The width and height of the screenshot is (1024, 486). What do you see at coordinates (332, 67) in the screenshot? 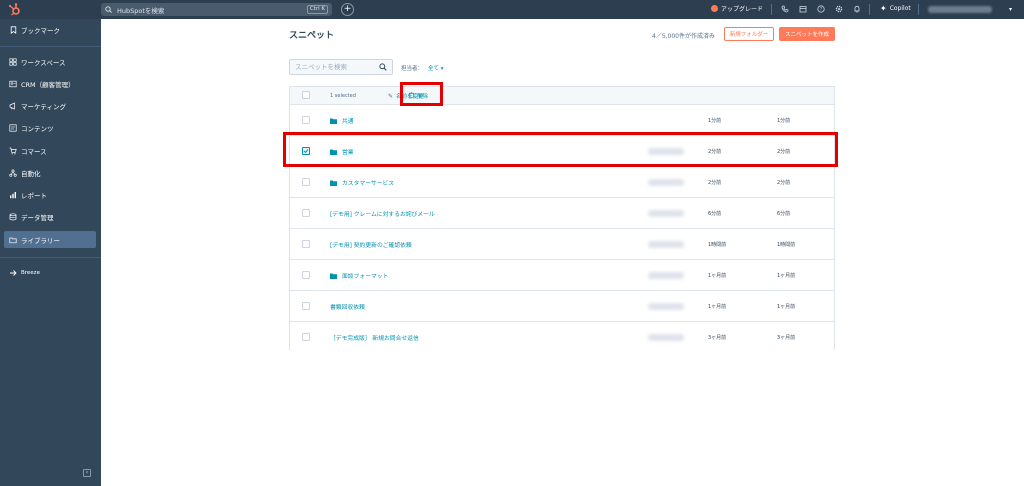
I see `snippet-search-input` at bounding box center [332, 67].